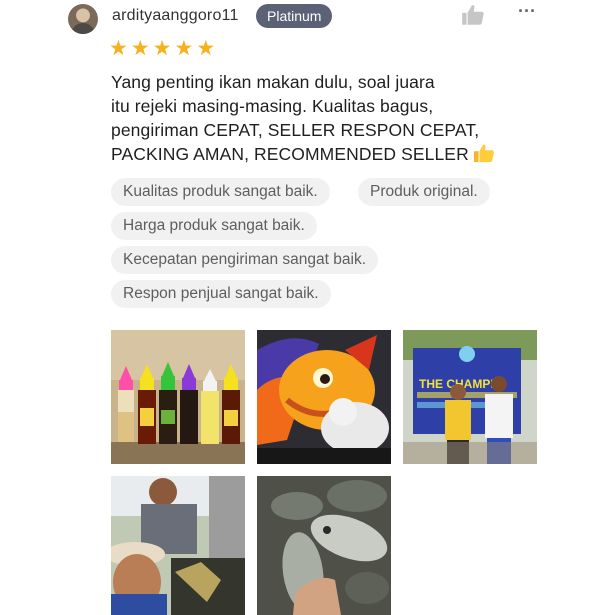  Describe the element at coordinates (214, 226) in the screenshot. I see `review-tag: Harga produk sangat baik.` at that location.